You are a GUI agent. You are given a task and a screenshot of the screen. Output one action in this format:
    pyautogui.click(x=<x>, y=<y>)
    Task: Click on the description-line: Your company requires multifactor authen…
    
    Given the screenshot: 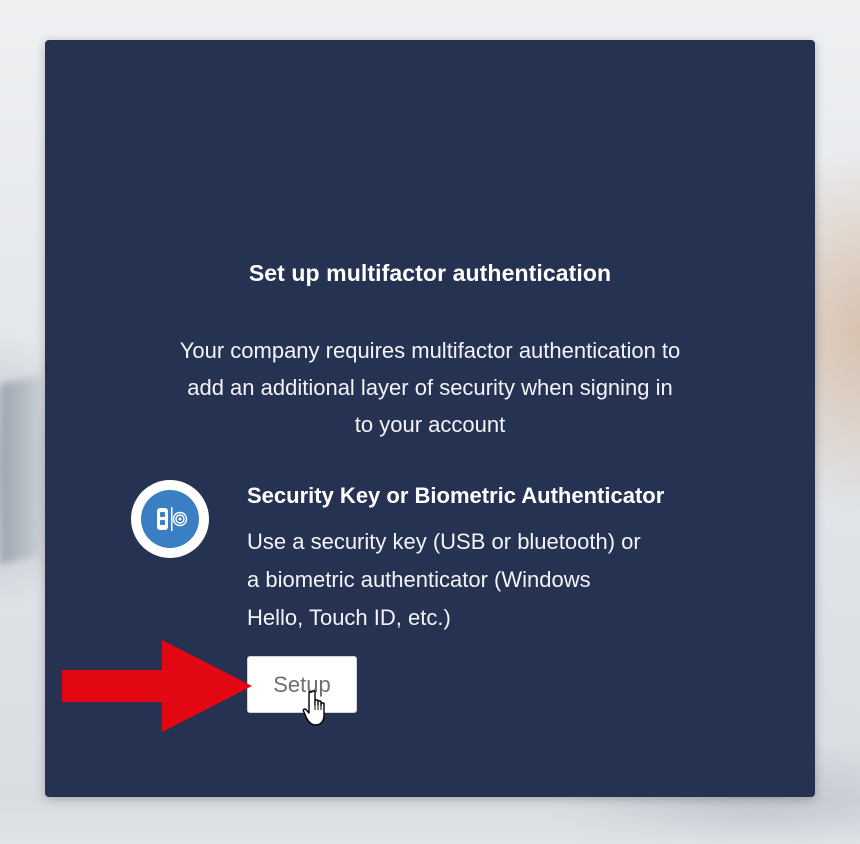 What is the action you would take?
    pyautogui.click(x=430, y=350)
    